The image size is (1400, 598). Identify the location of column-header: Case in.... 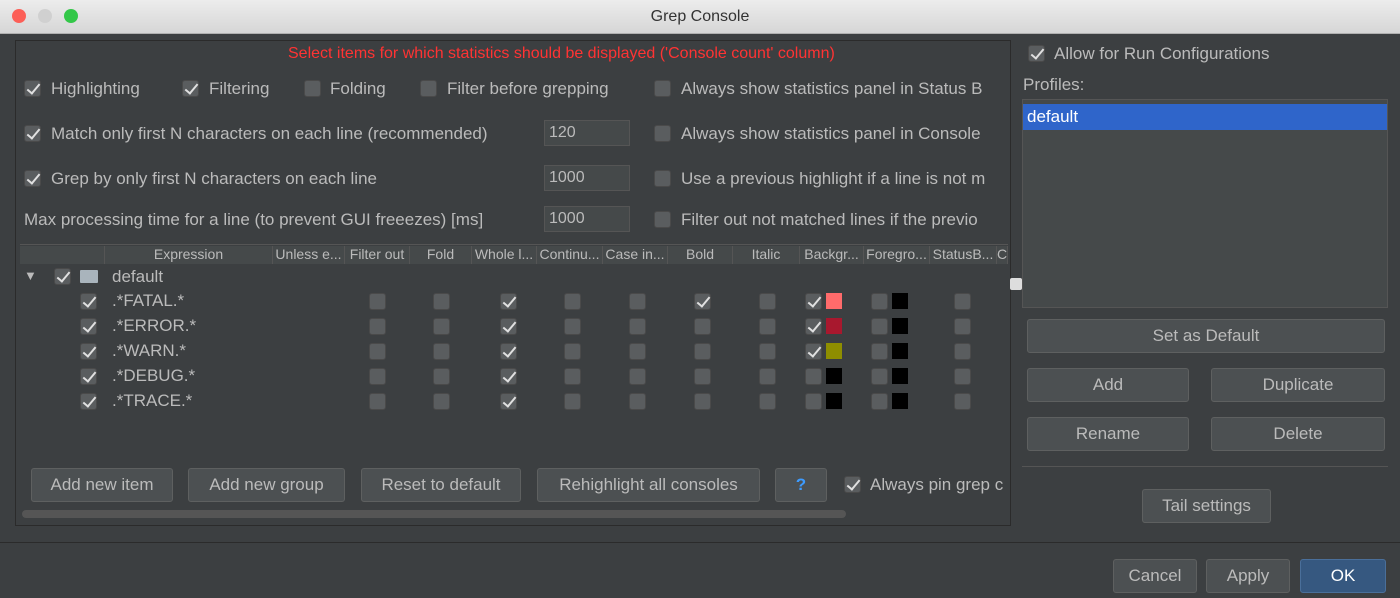
(635, 255).